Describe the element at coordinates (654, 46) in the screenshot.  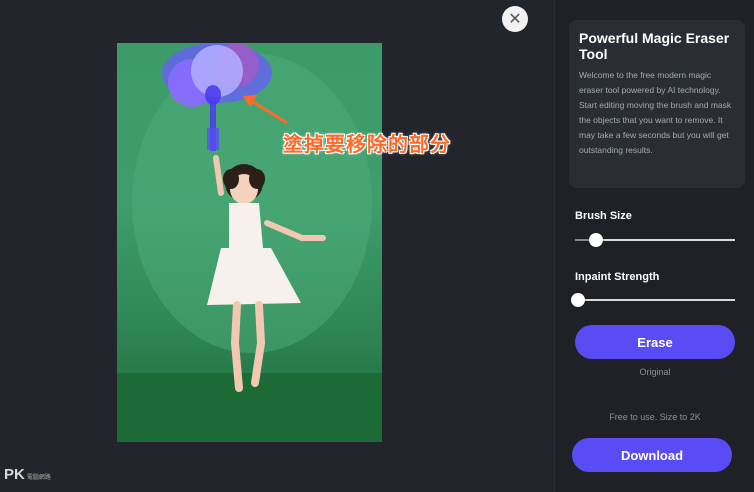
I see `panel-title: Powerful Magic Eraser Tool` at that location.